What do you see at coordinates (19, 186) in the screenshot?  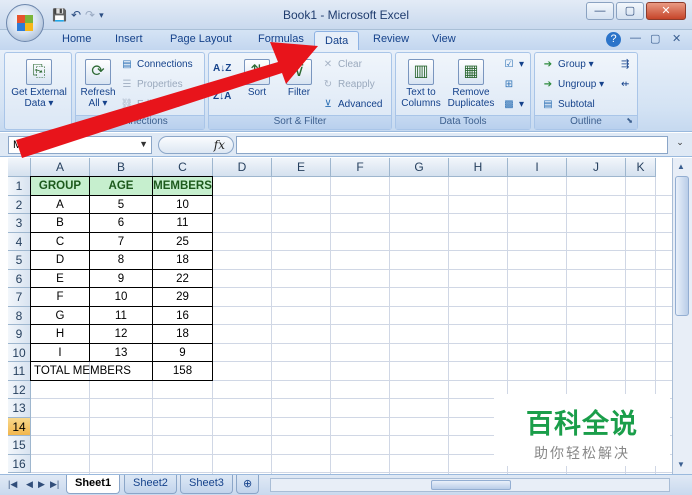 I see `row-header-1: 1` at bounding box center [19, 186].